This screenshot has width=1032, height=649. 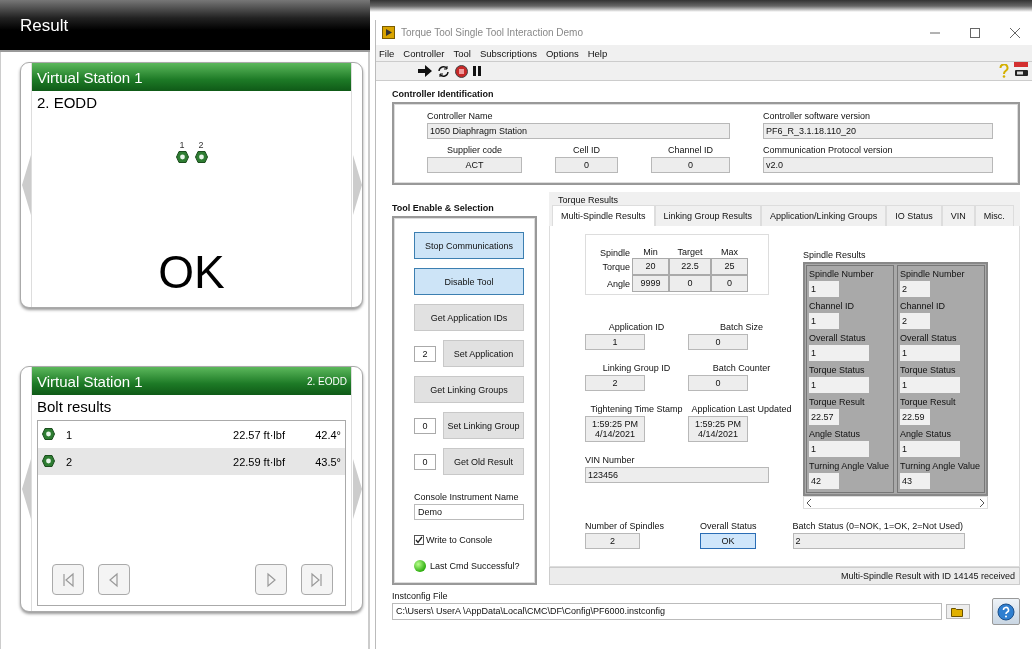 I want to click on menu-item: Tool, so click(x=462, y=53).